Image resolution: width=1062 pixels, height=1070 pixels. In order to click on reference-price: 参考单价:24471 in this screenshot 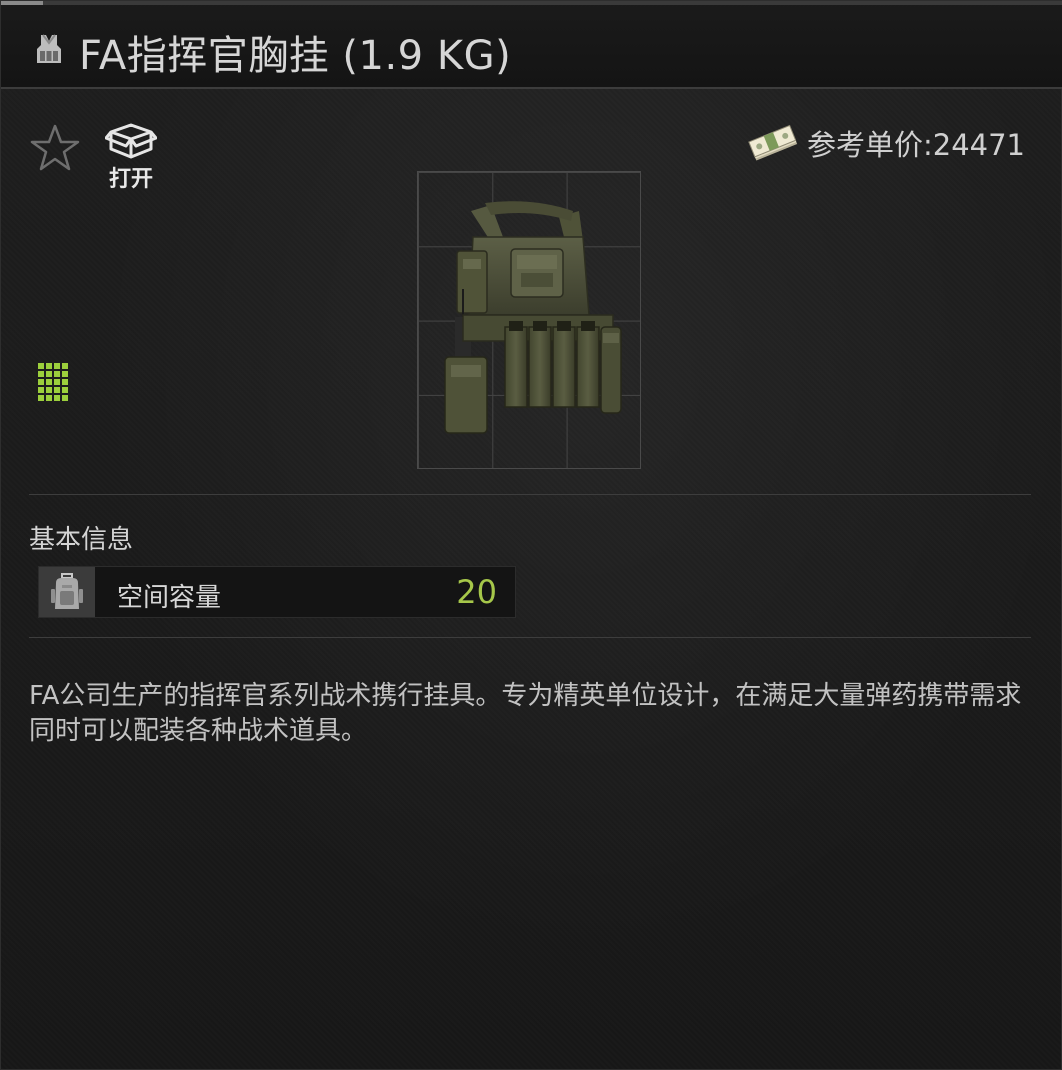, I will do `click(886, 143)`.